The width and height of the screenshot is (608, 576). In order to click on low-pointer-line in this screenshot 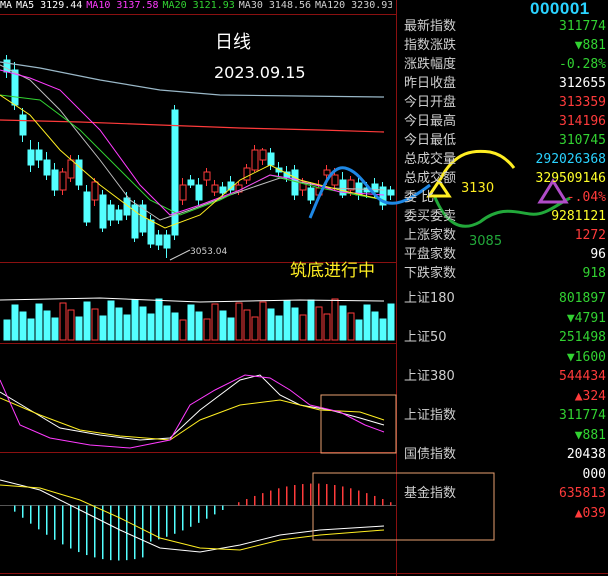, I will do `click(180, 255)`.